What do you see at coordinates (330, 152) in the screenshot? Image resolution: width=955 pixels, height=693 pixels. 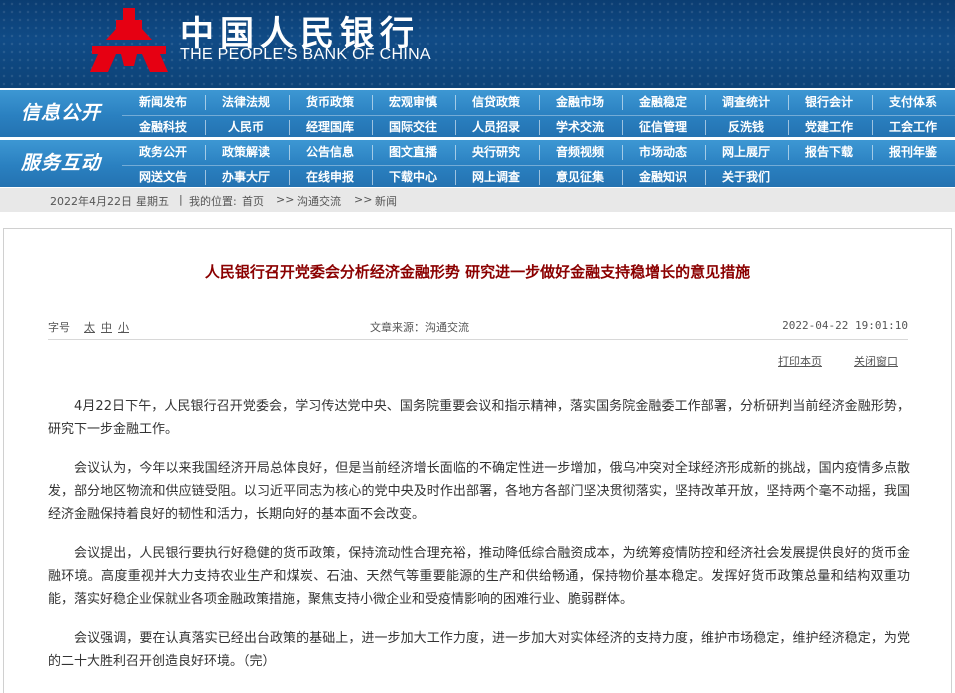 I see `nav-link: 公告信息` at bounding box center [330, 152].